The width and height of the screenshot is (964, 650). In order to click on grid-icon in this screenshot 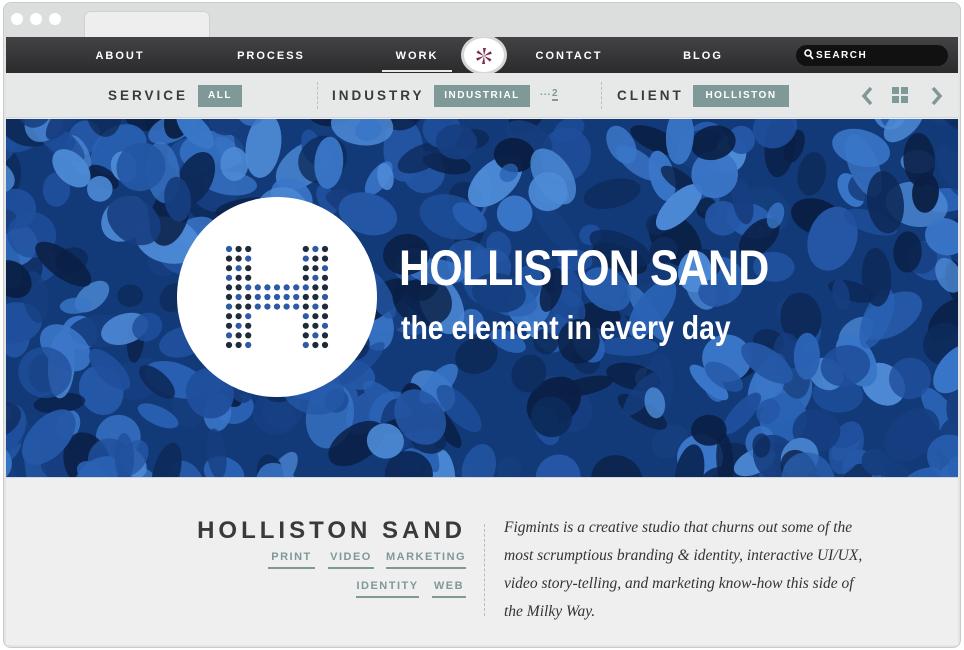, I will do `click(901, 96)`.